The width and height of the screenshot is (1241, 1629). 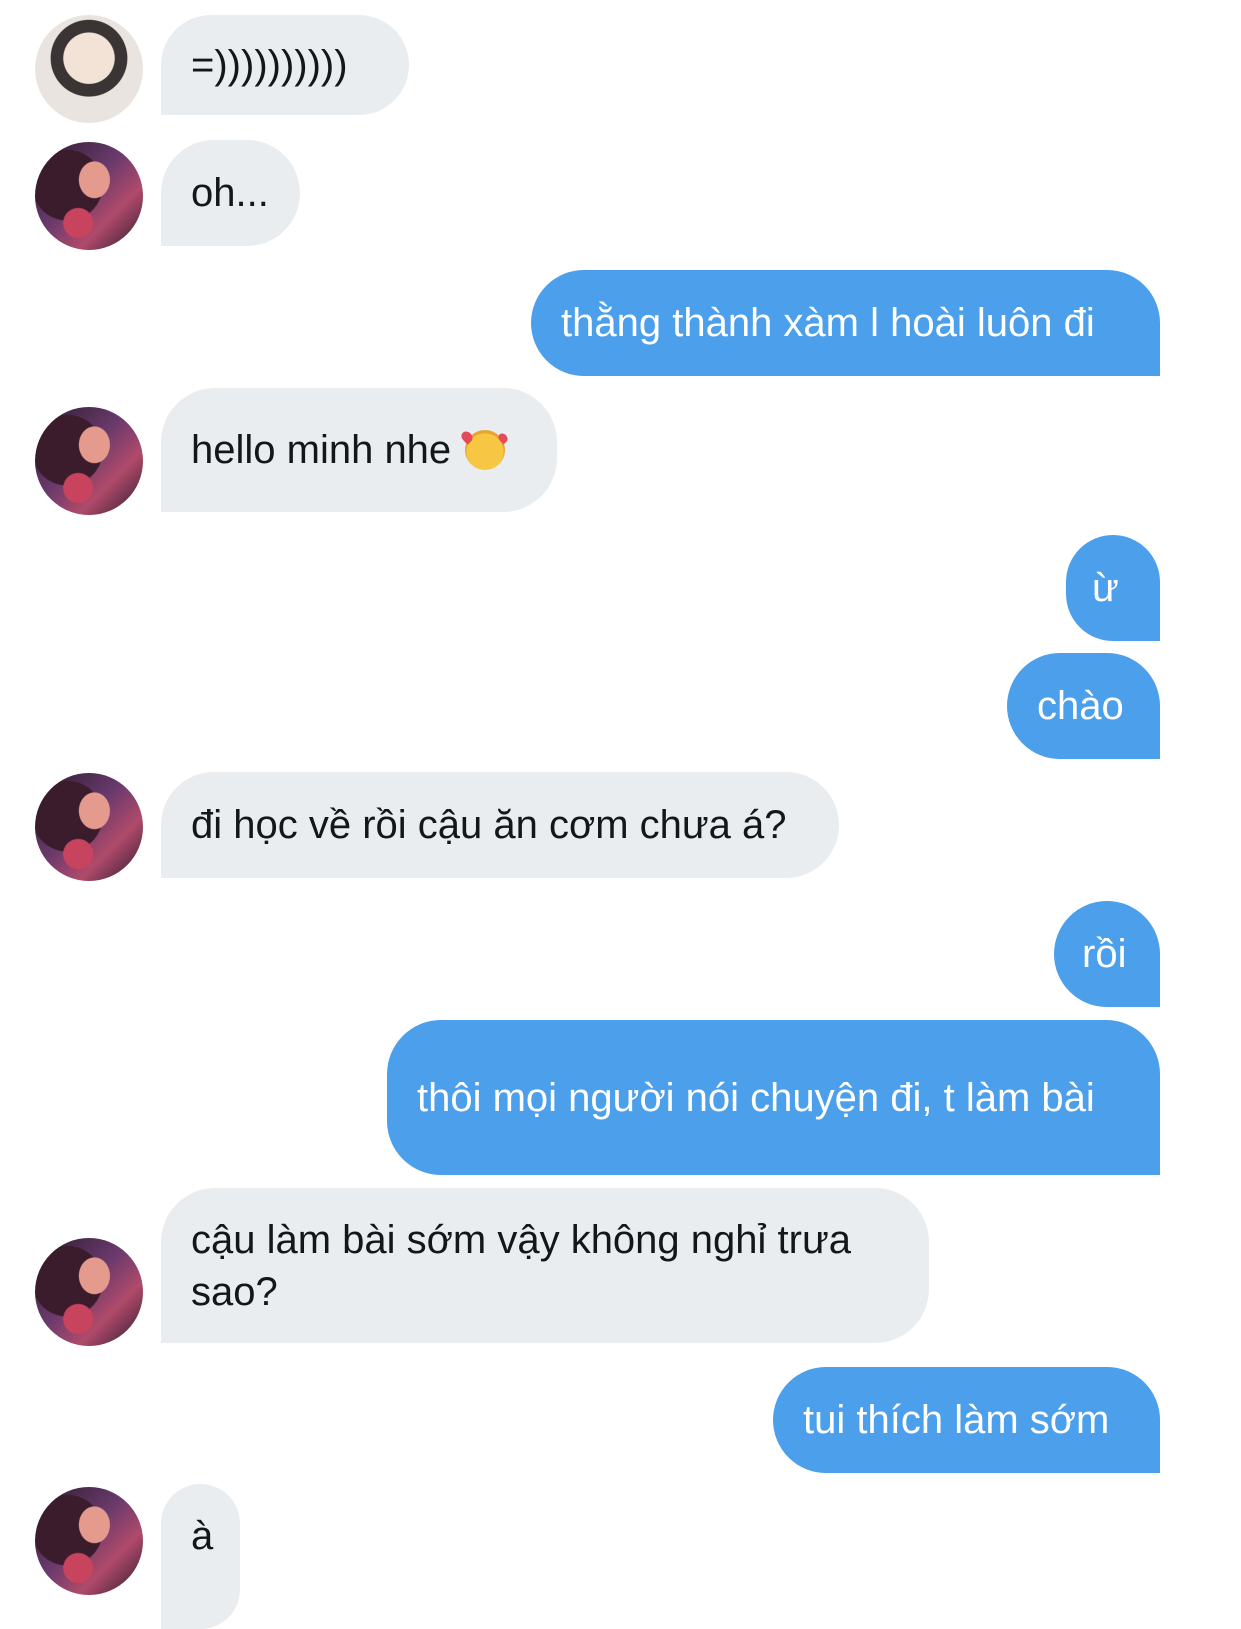 I want to click on message-text: tui thích làm sớm, so click(x=956, y=1420).